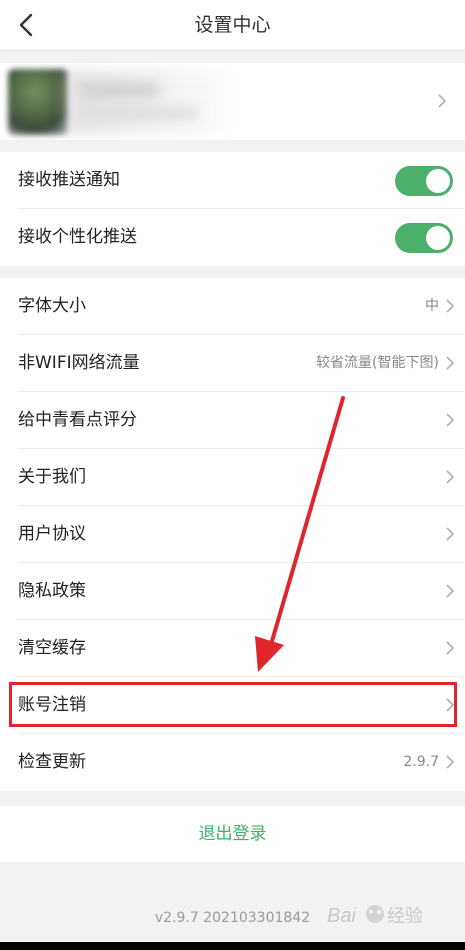 The height and width of the screenshot is (950, 465). Describe the element at coordinates (232, 762) in the screenshot. I see `setting-row-check-update: 检查更新 2.9.7` at that location.